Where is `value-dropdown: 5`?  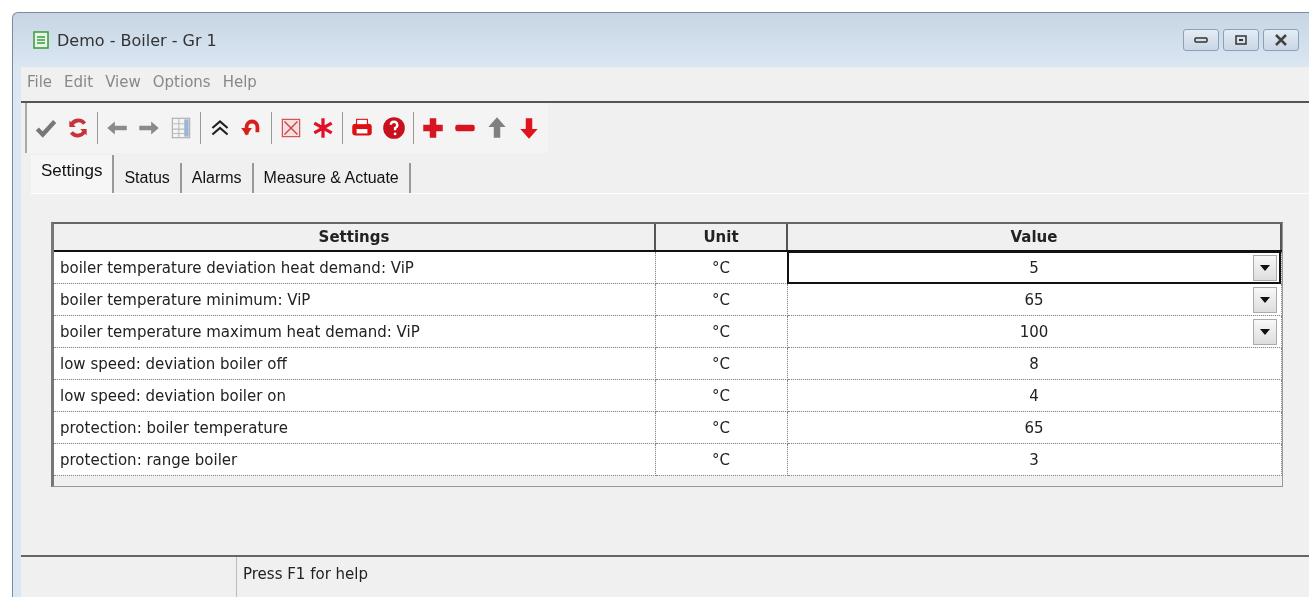 value-dropdown: 5 is located at coordinates (1034, 267).